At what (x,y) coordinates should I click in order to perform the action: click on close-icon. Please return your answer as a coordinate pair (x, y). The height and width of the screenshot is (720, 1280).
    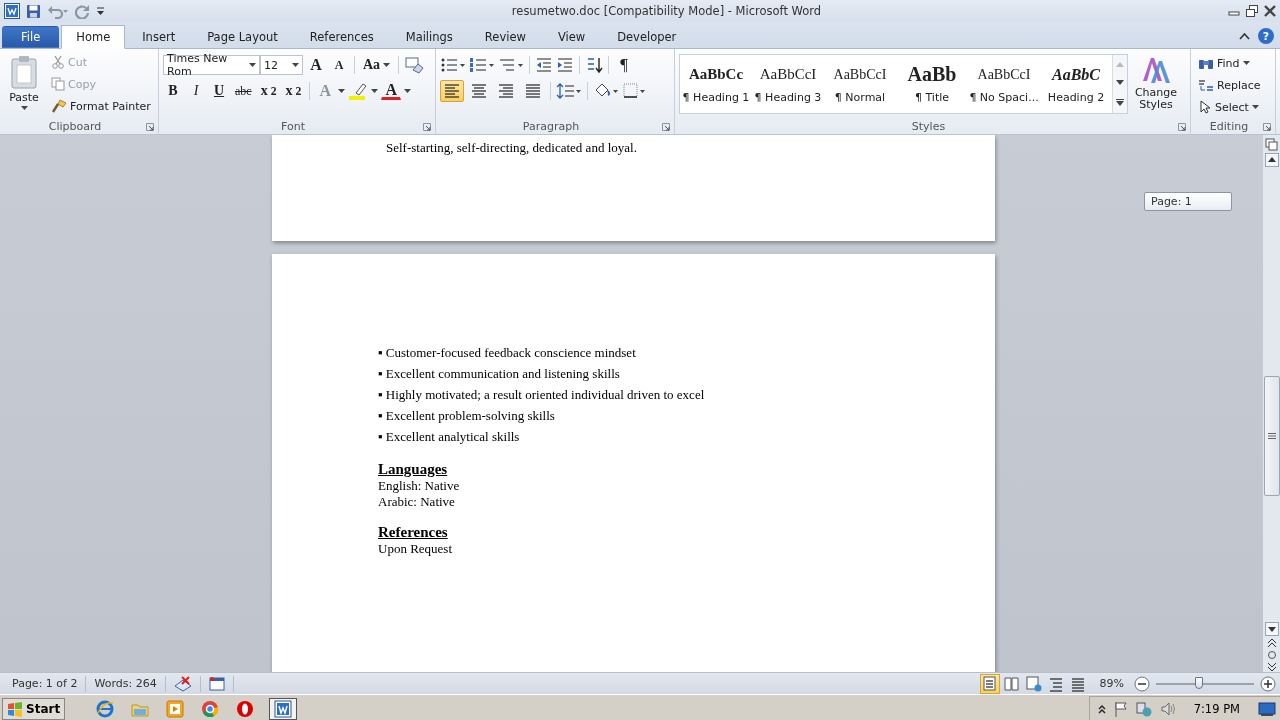
    Looking at the image, I should click on (1270, 11).